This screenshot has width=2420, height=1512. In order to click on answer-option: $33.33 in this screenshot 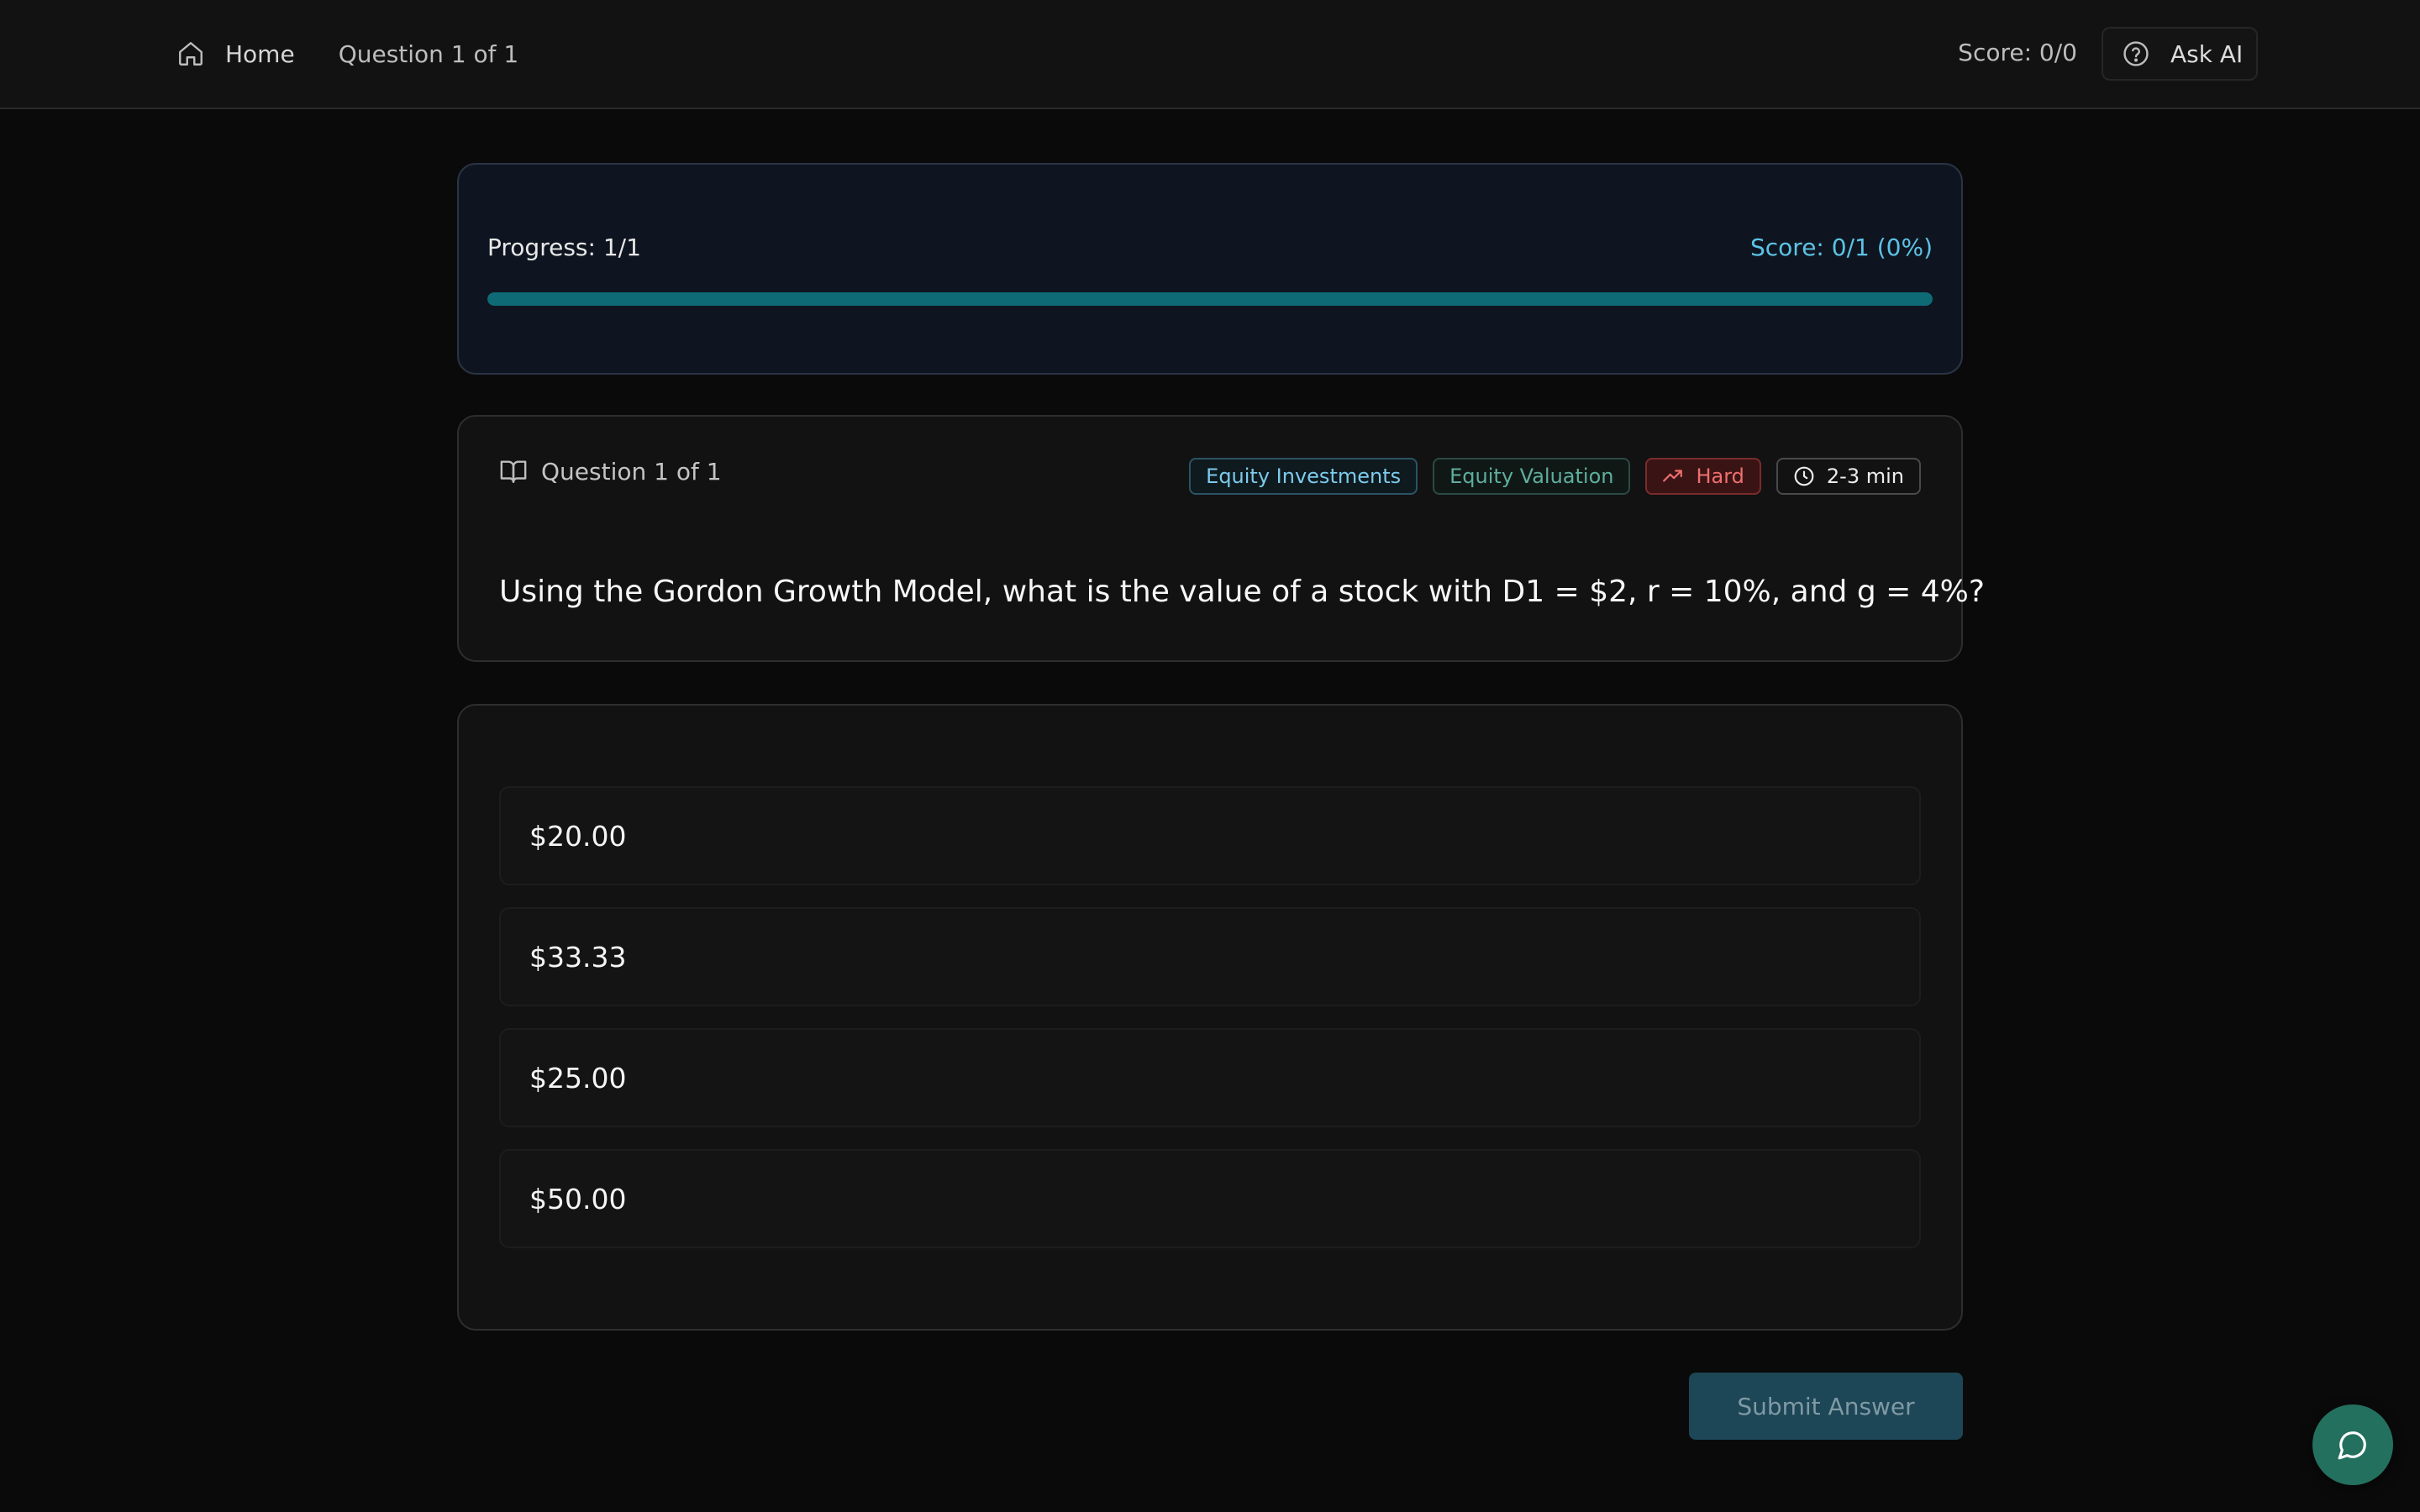, I will do `click(1210, 956)`.